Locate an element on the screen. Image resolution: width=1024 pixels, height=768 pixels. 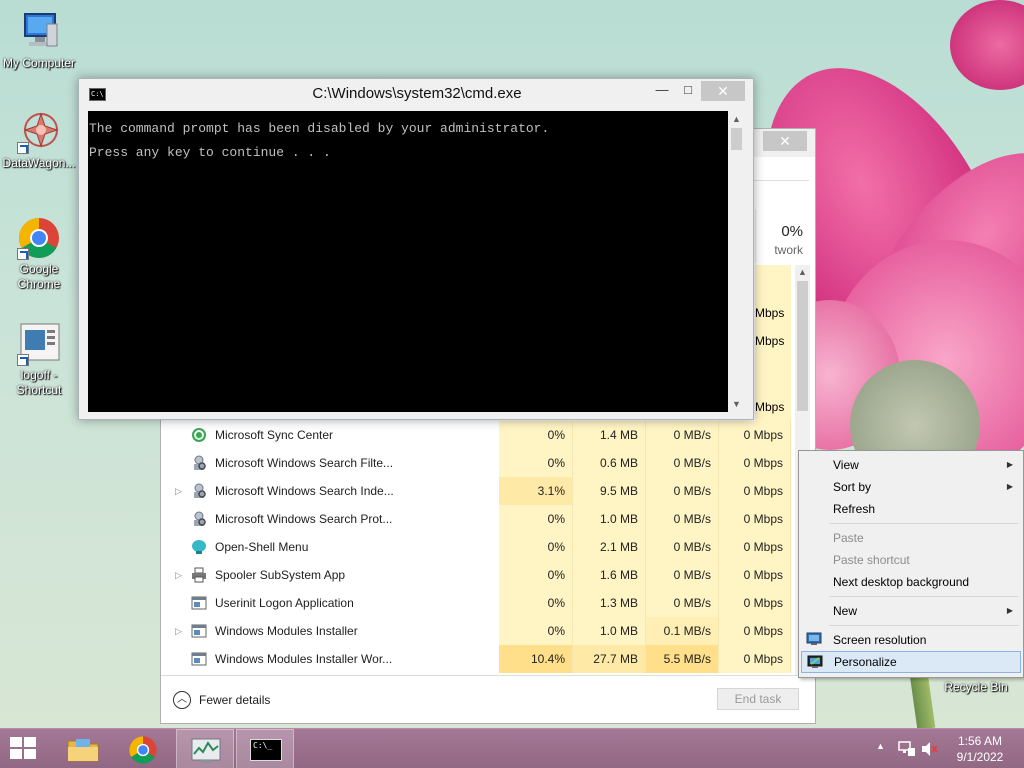
chevron-up-icon: ︿ is located at coordinates (182, 700).